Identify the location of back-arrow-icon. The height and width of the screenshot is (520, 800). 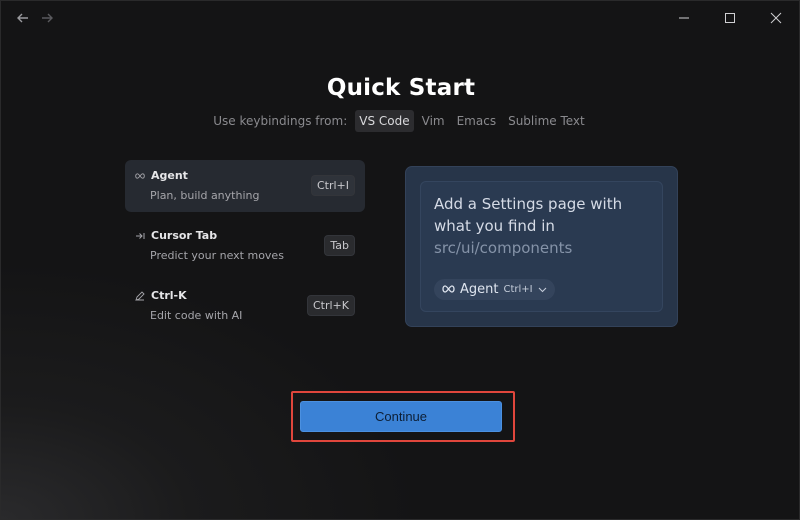
(23, 18).